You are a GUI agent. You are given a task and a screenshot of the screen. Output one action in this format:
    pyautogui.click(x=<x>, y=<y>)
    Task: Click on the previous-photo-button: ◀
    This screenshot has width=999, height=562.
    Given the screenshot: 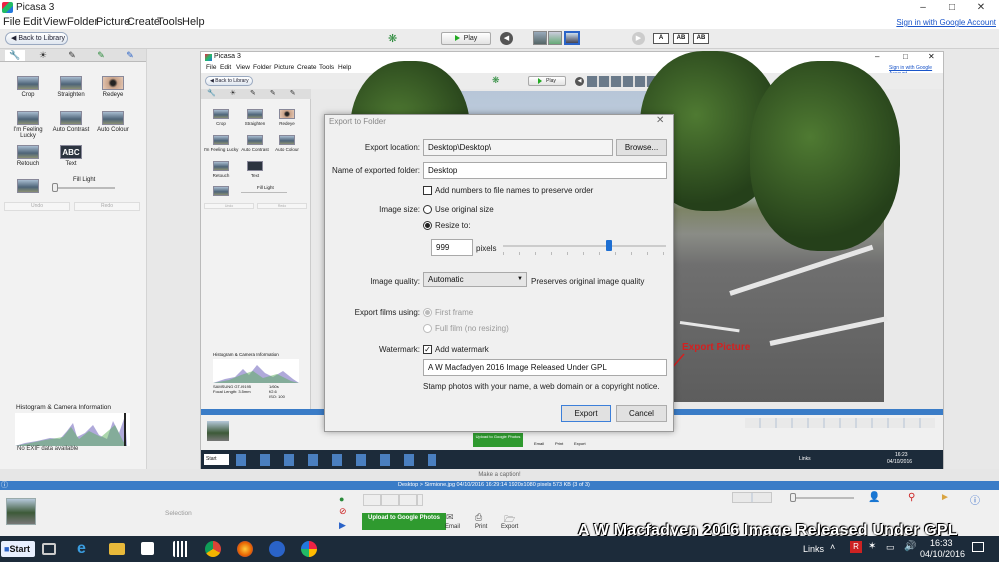 What is the action you would take?
    pyautogui.click(x=506, y=38)
    